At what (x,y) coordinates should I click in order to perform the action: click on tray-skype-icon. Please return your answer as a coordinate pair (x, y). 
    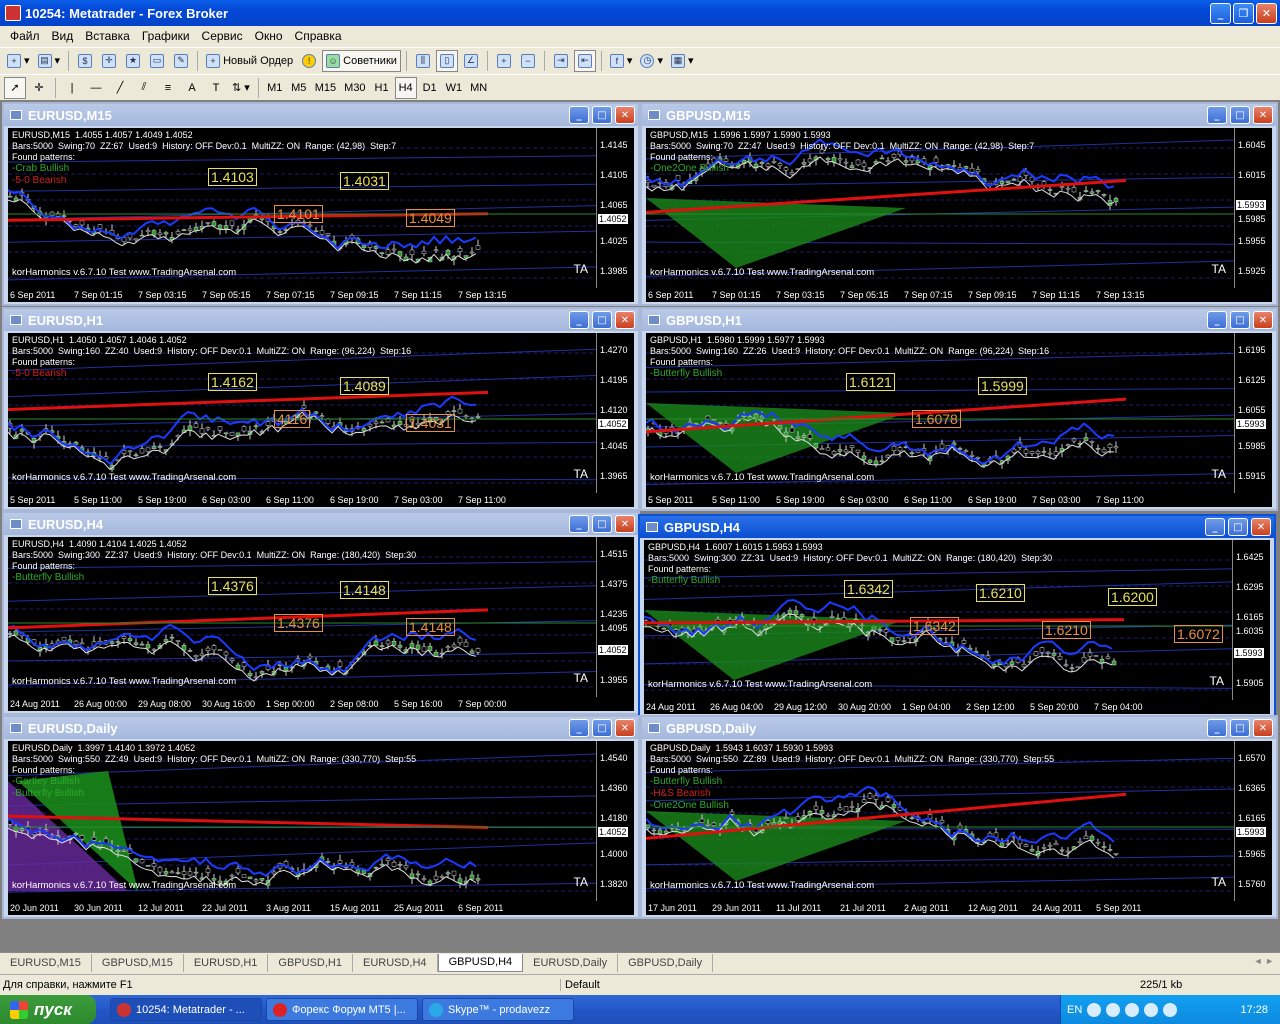
    Looking at the image, I should click on (1113, 1009).